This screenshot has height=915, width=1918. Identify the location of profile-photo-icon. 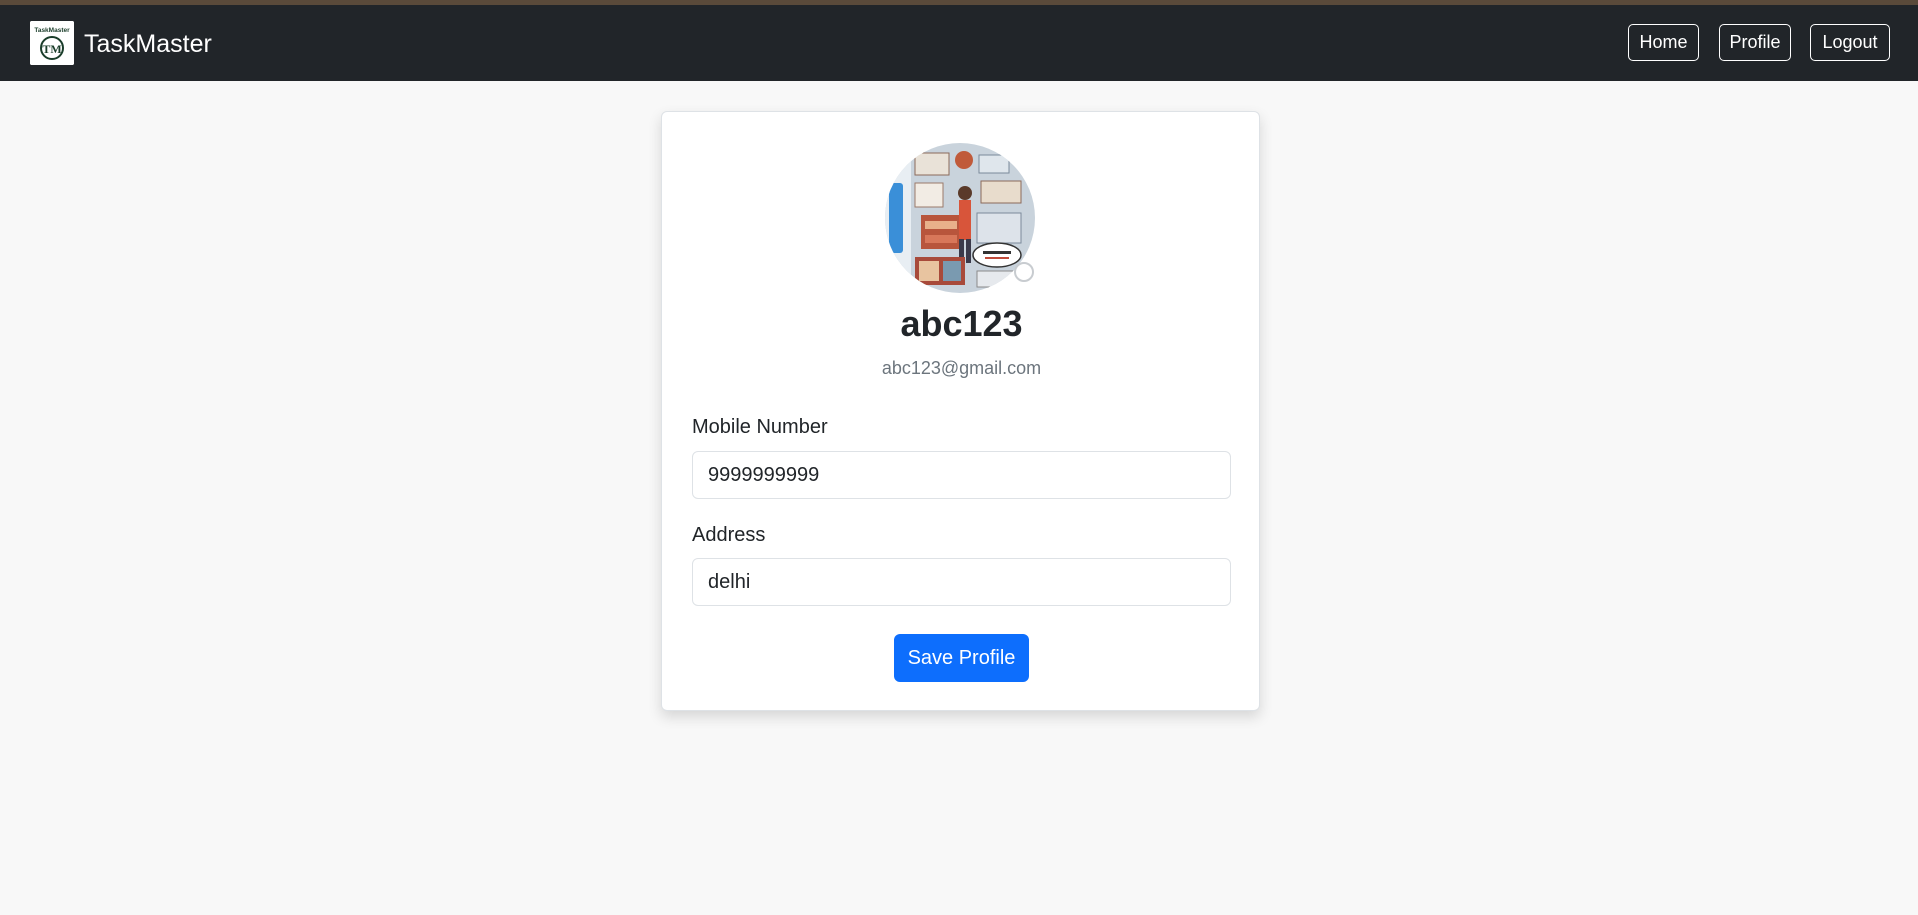
(960, 218).